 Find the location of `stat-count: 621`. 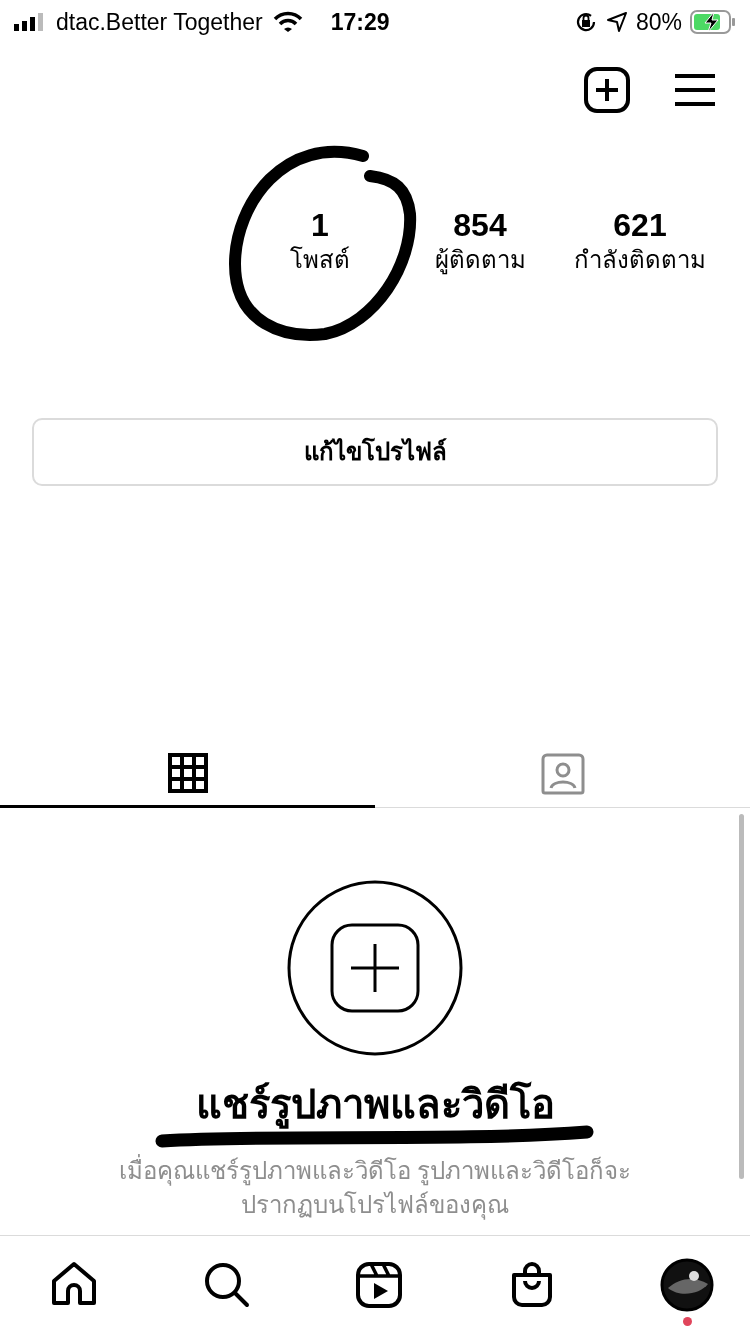

stat-count: 621 is located at coordinates (640, 225).